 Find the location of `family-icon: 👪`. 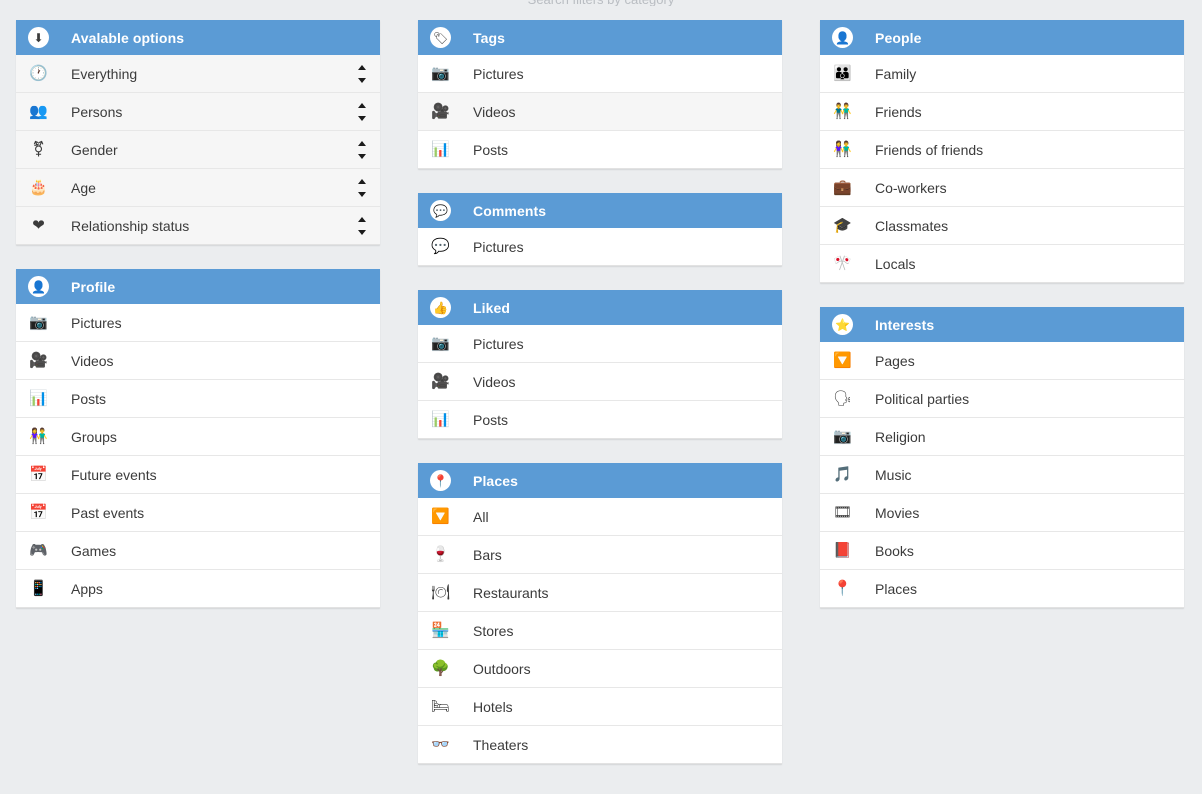

family-icon: 👪 is located at coordinates (842, 73).